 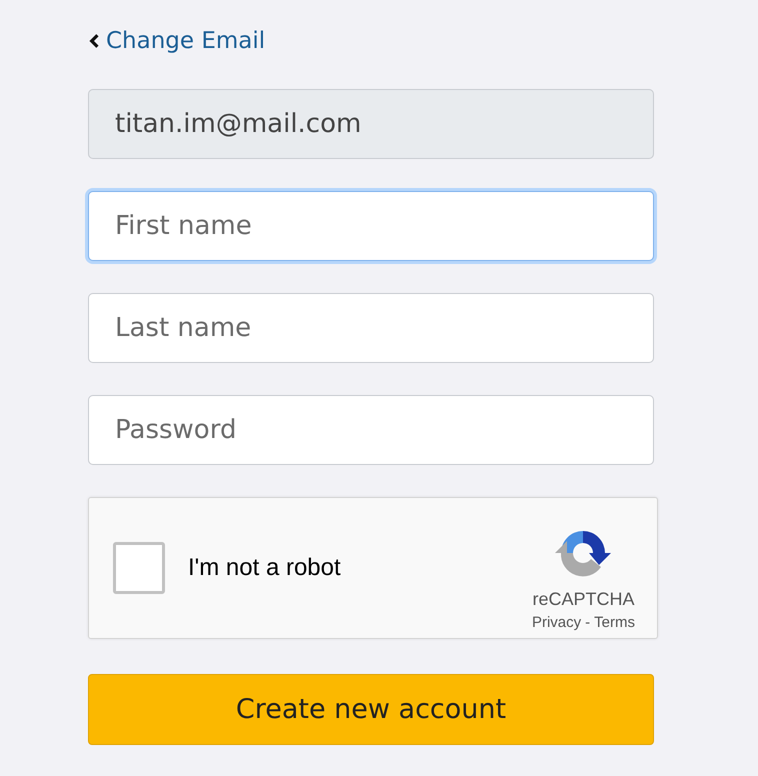 I want to click on input-field: First name, so click(x=371, y=226).